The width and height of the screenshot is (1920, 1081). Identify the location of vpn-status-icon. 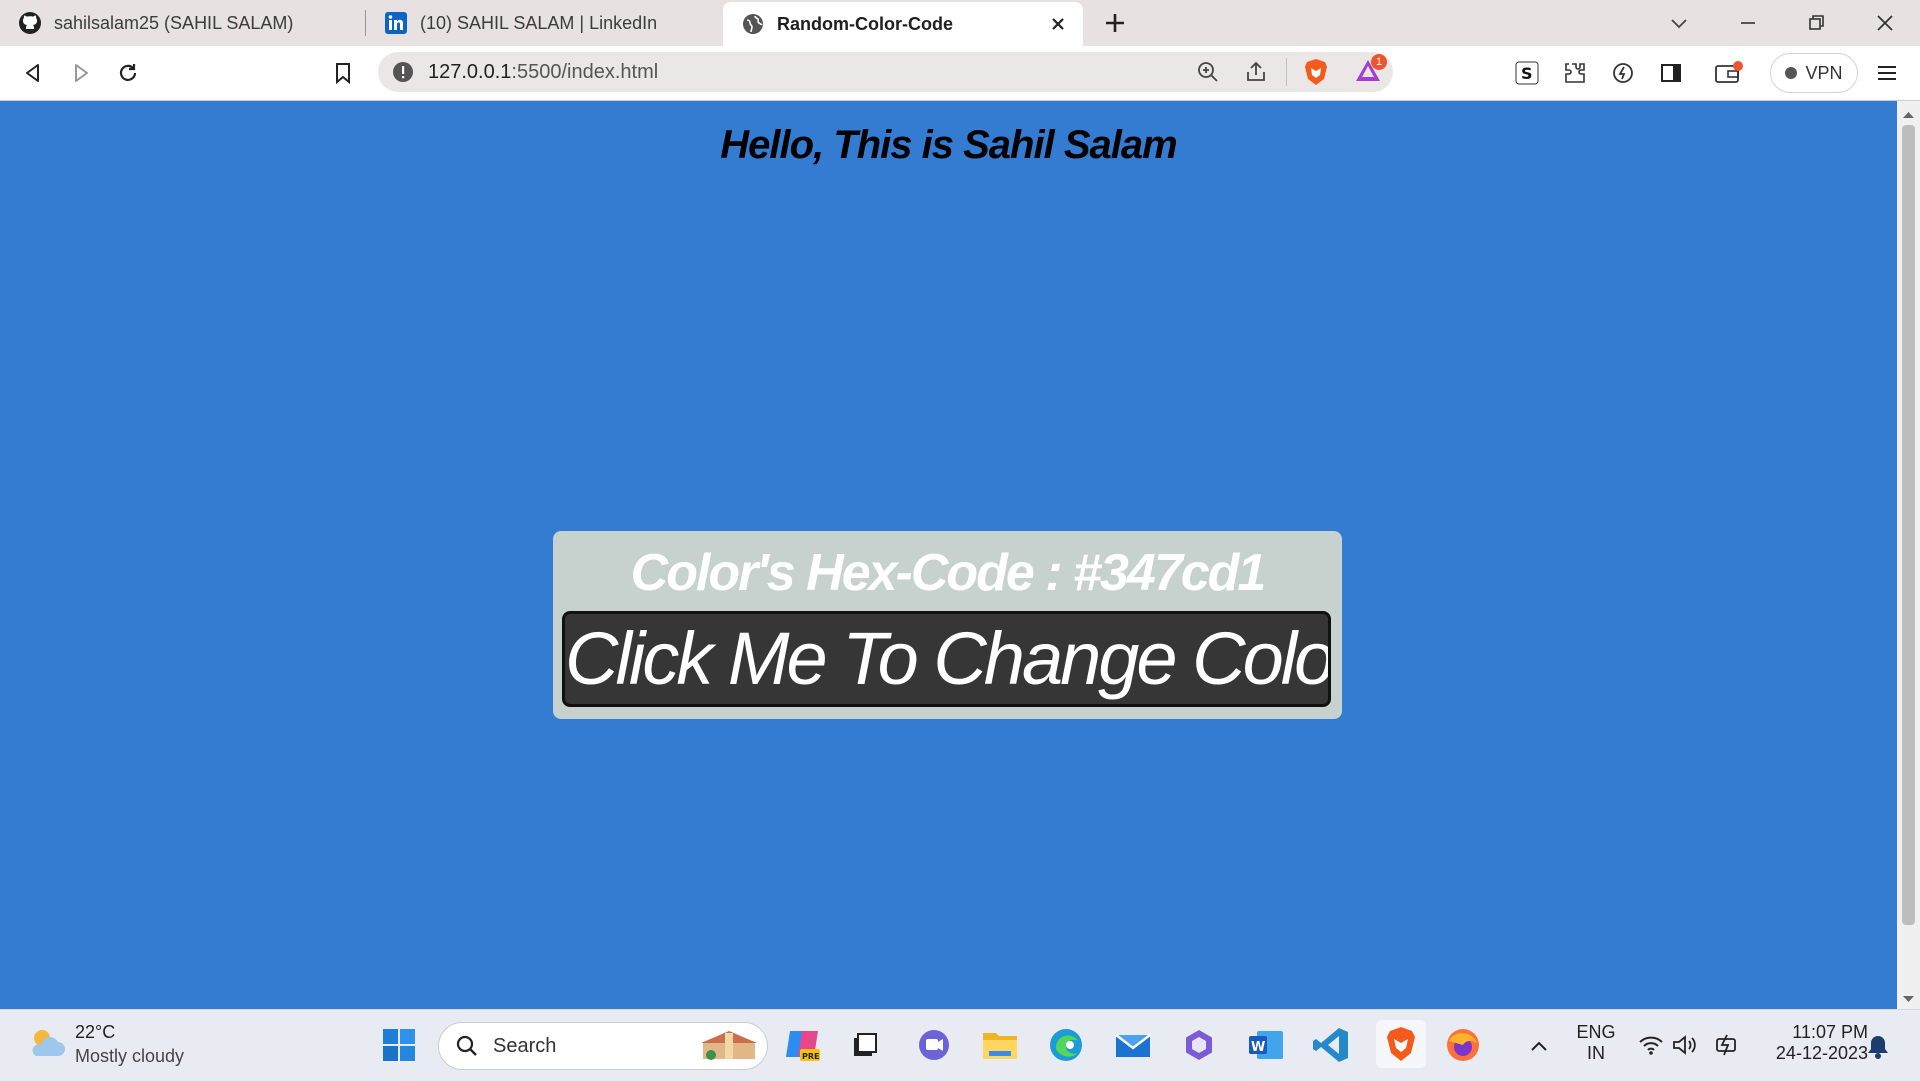
(1791, 73).